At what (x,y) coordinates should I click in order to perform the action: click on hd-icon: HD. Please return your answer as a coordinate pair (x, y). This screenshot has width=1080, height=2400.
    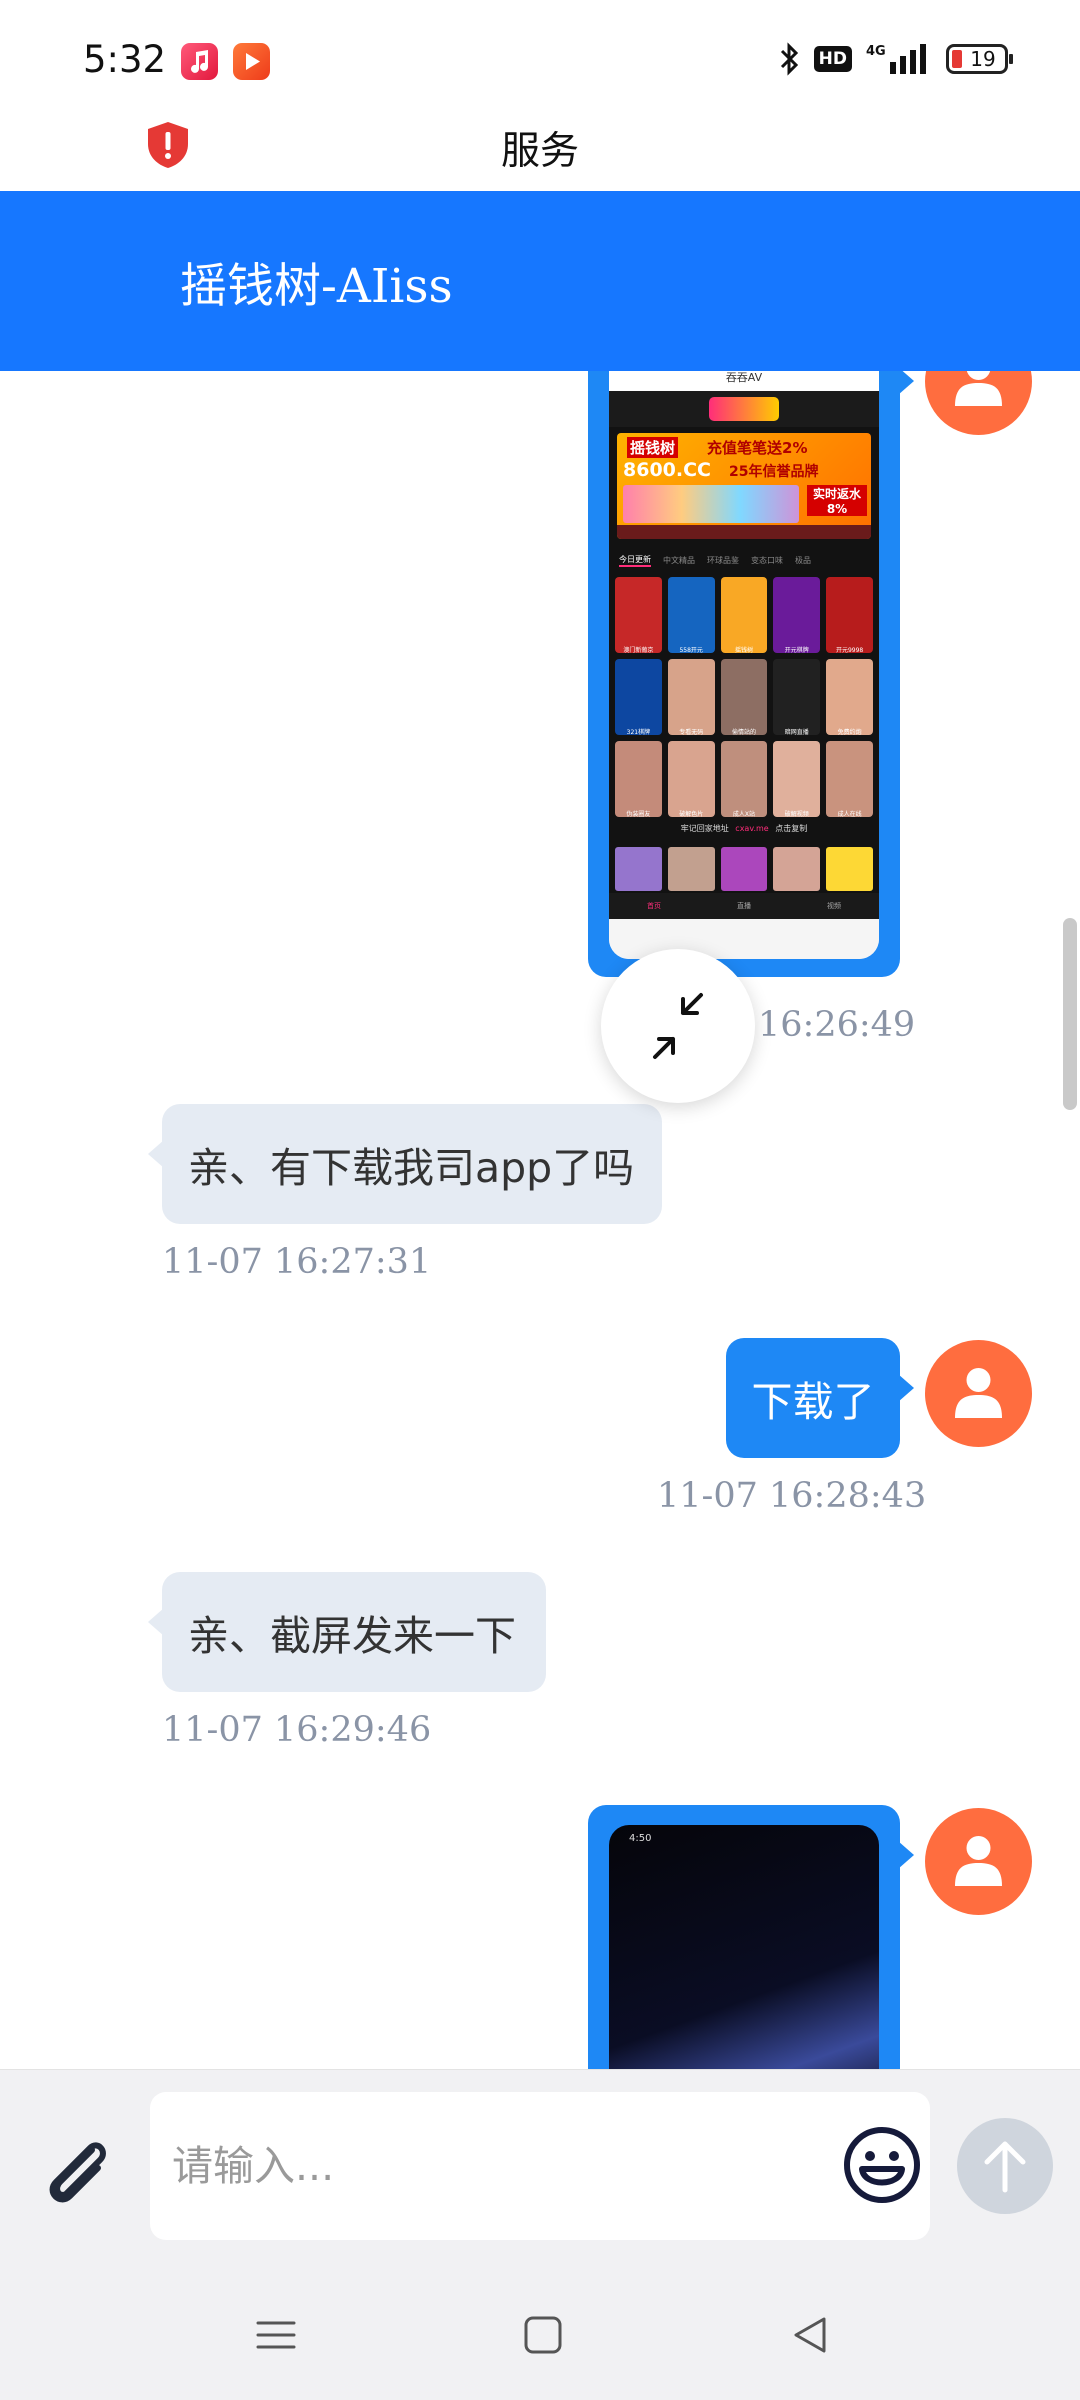
    Looking at the image, I should click on (832, 59).